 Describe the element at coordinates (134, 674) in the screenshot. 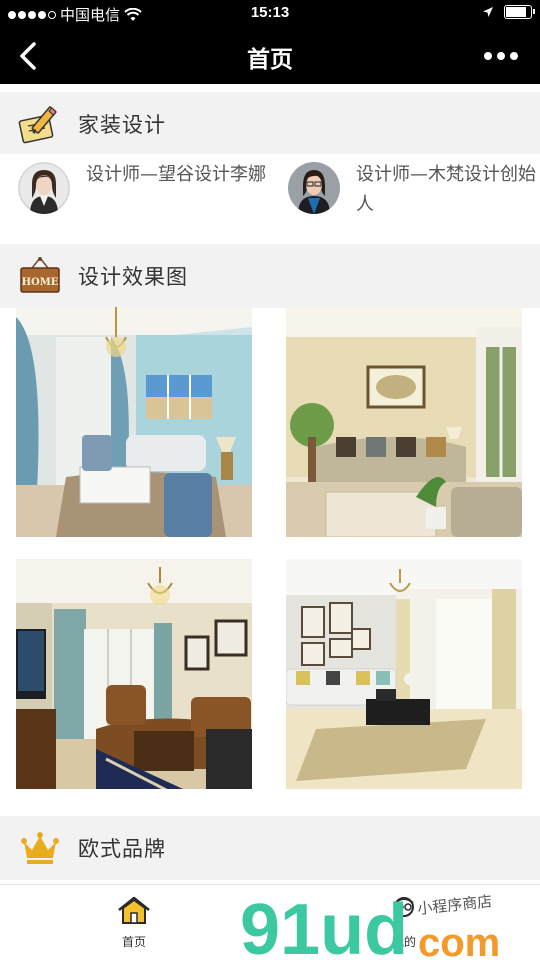

I see `rendering-image-classic-living-room` at that location.